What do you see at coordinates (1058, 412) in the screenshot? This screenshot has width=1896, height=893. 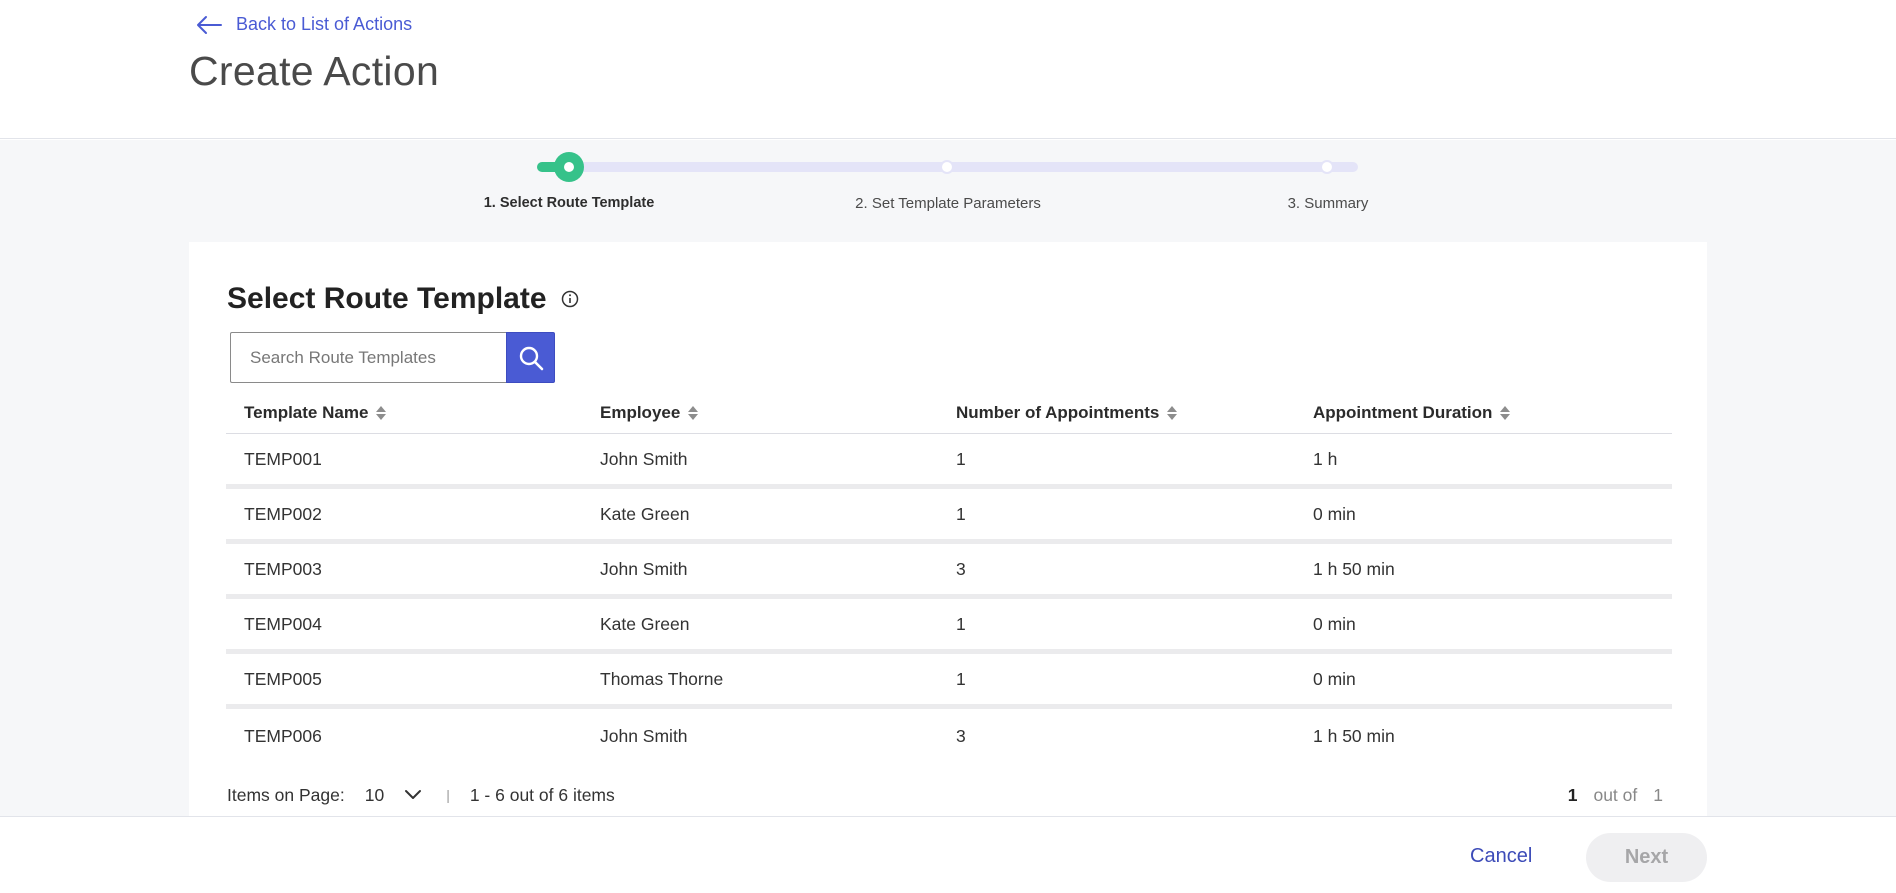 I see `column-label: Number of Appointments` at bounding box center [1058, 412].